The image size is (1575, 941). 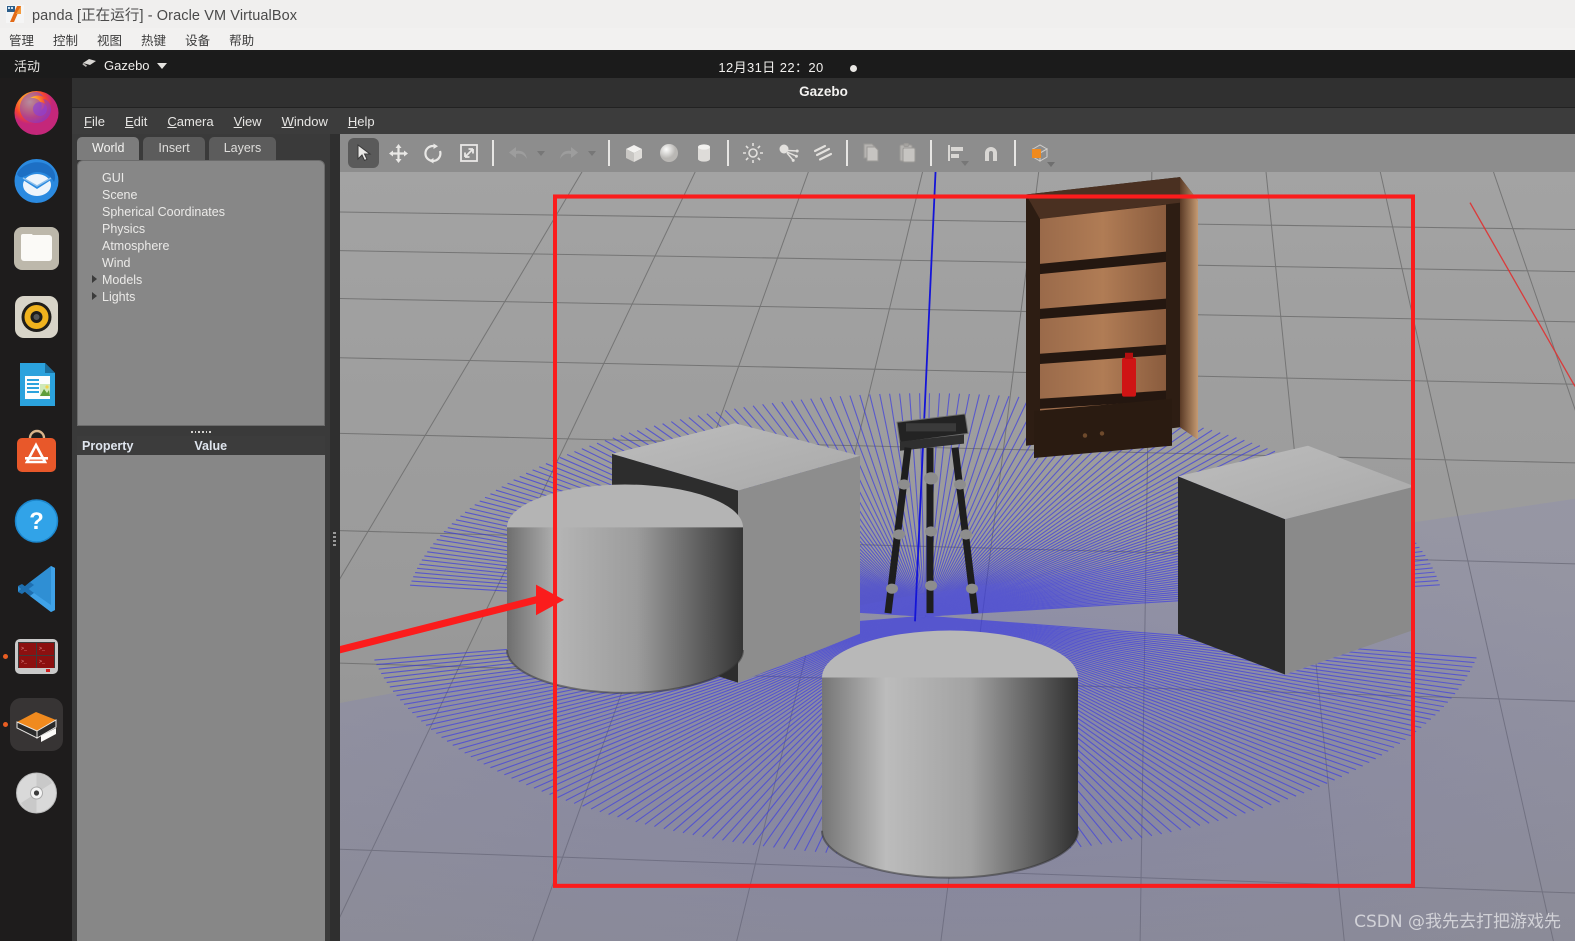 What do you see at coordinates (787, 14) in the screenshot?
I see `vbox-titlebar: panda [正在运行] - Oracle VM VirtualBox` at bounding box center [787, 14].